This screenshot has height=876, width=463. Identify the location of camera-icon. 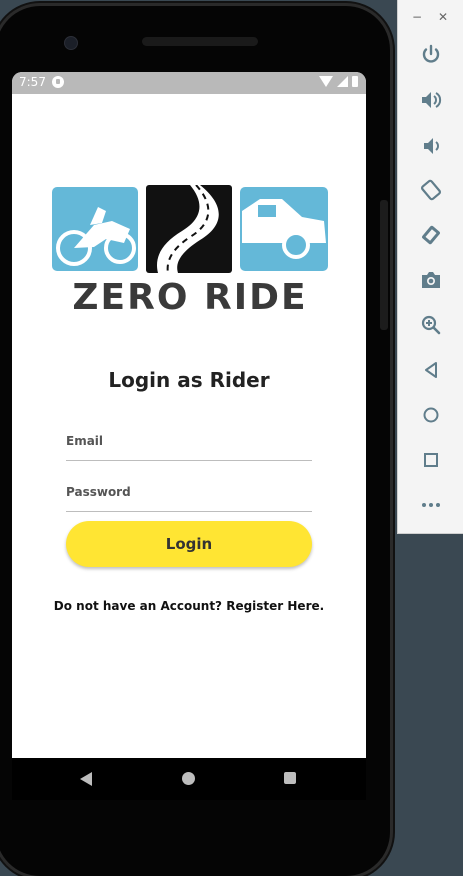
(431, 280).